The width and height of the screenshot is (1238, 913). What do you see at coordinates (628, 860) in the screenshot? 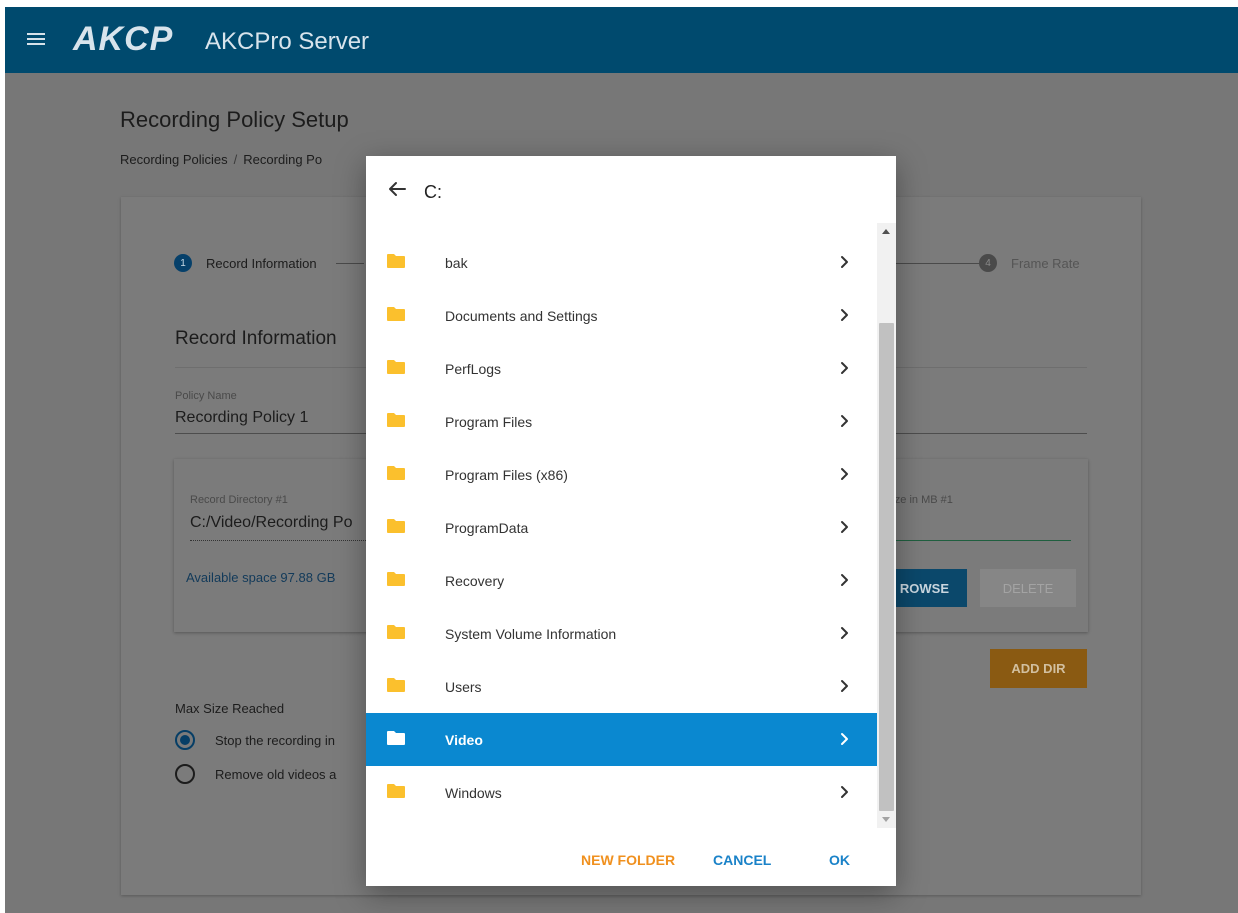
I see `new-folder-button: NEW FOLDER` at bounding box center [628, 860].